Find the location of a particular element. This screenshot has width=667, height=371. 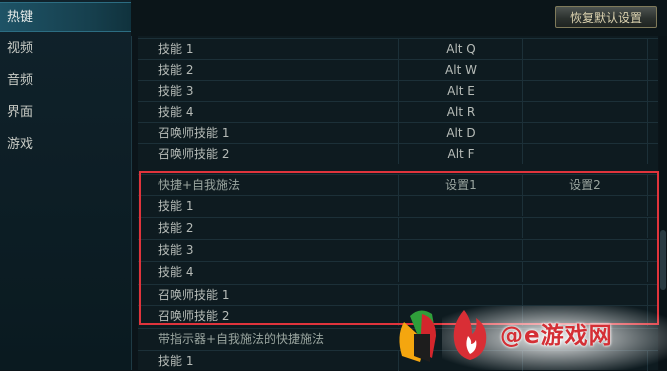

sidebar-item-hotkeys: 热键 is located at coordinates (65, 17).